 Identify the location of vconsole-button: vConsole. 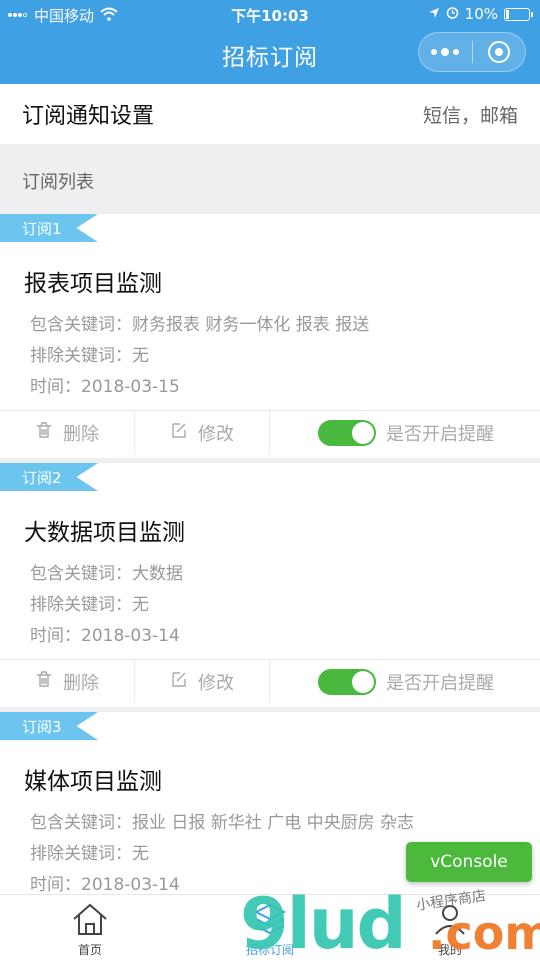
(469, 862).